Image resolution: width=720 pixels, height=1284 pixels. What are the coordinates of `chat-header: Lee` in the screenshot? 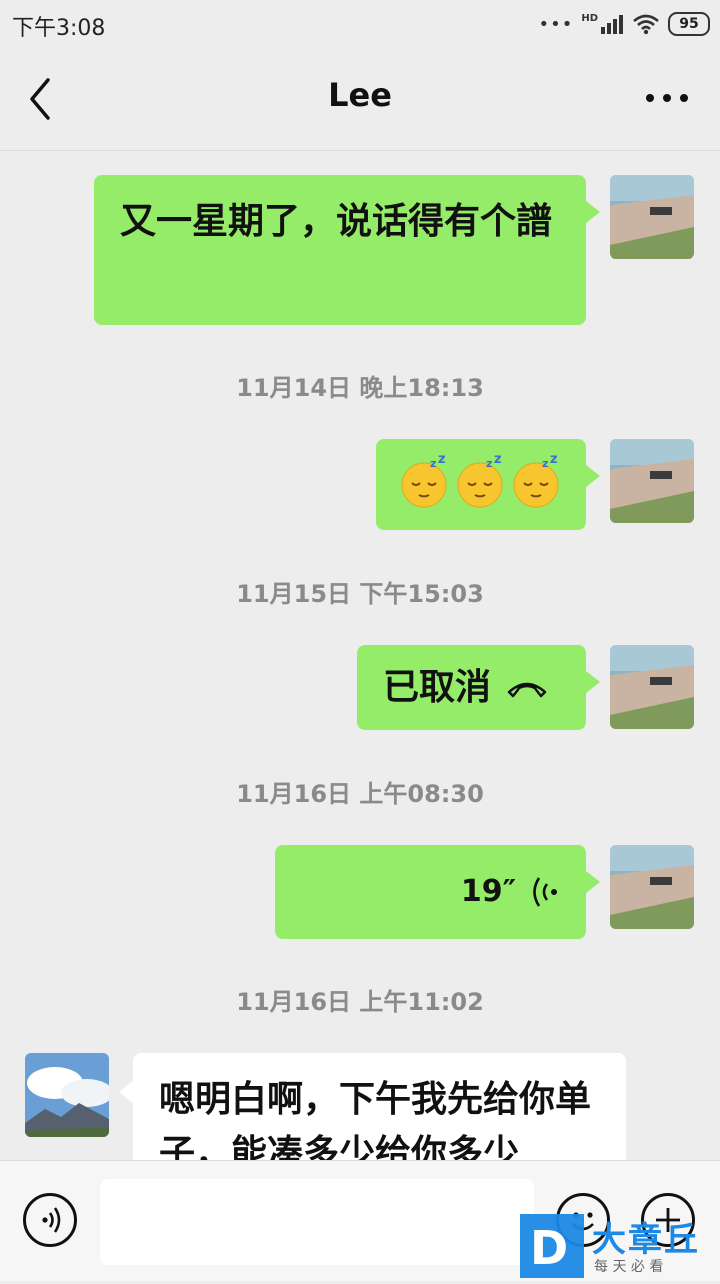 It's located at (360, 99).